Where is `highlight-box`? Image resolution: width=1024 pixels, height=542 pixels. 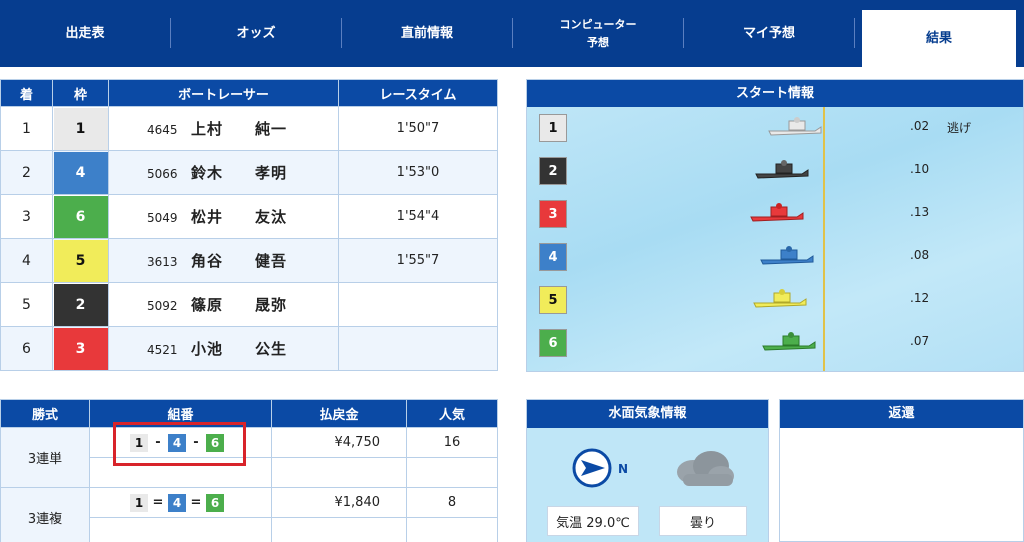
highlight-box is located at coordinates (179, 444).